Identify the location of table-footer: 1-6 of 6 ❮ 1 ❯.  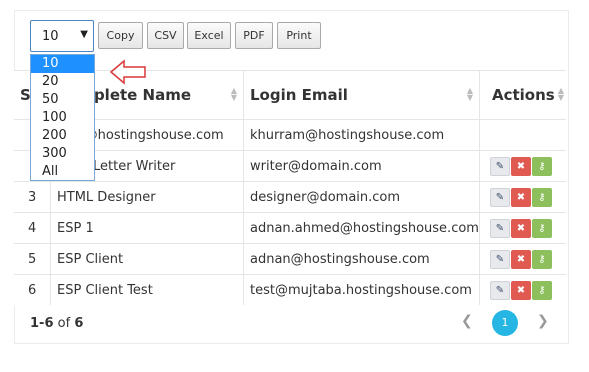
(290, 322).